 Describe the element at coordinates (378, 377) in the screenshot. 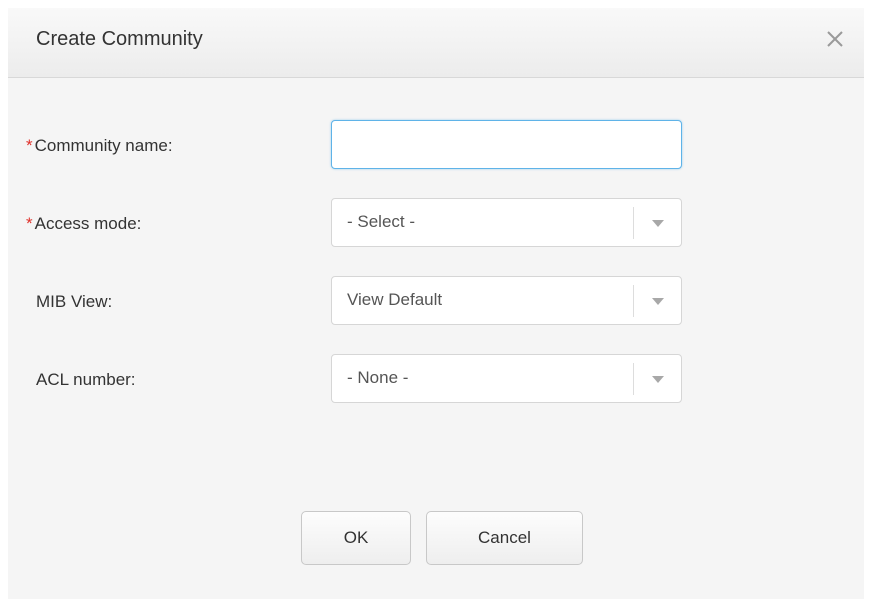

I see `acl-number-selected-value: - None -` at that location.